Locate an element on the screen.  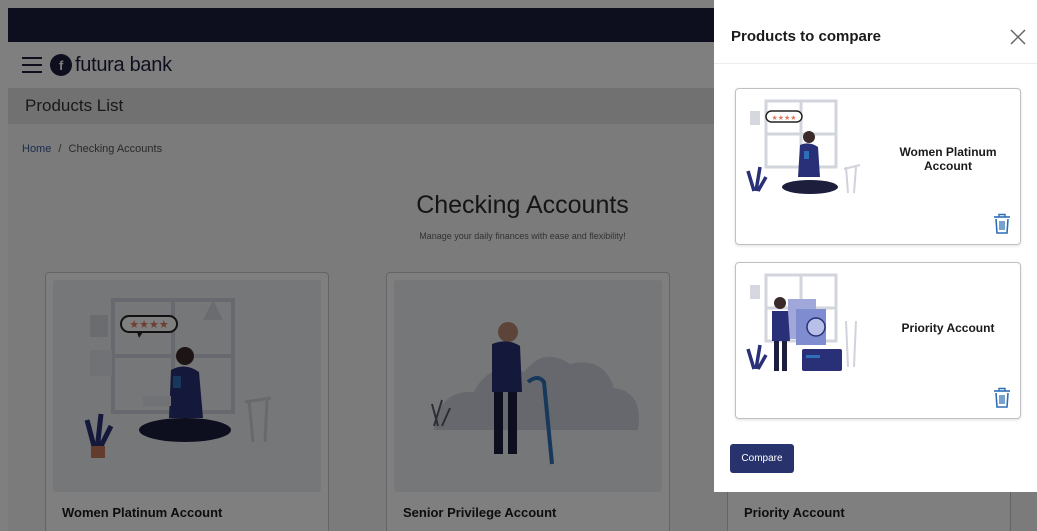
compare-panel-header: Products to compare is located at coordinates (875, 32).